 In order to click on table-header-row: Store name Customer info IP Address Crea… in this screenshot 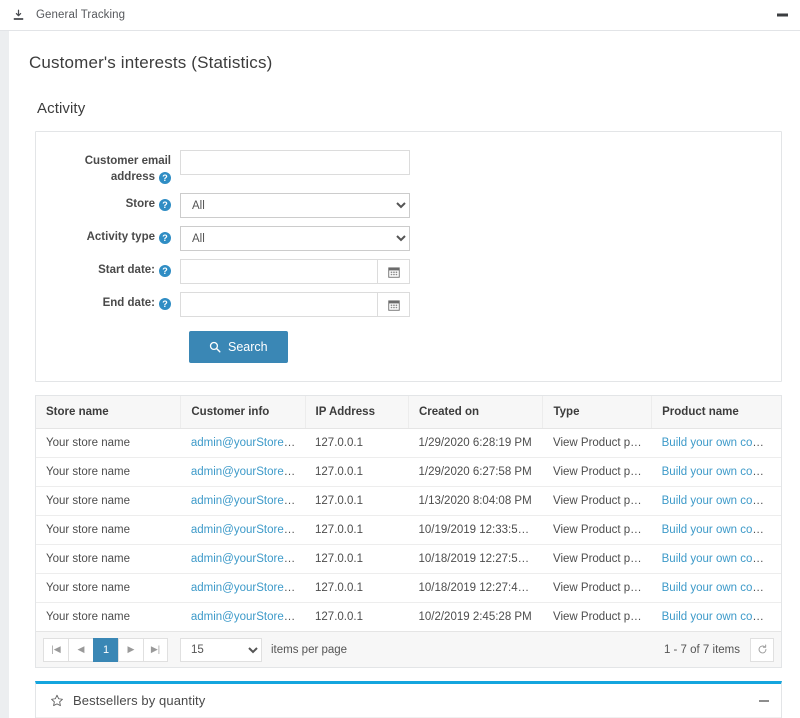, I will do `click(408, 413)`.